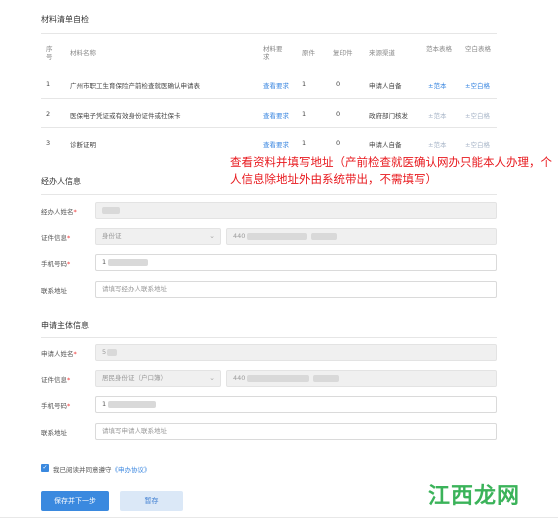  Describe the element at coordinates (151, 501) in the screenshot. I see `save-draft-button: 暂存` at that location.